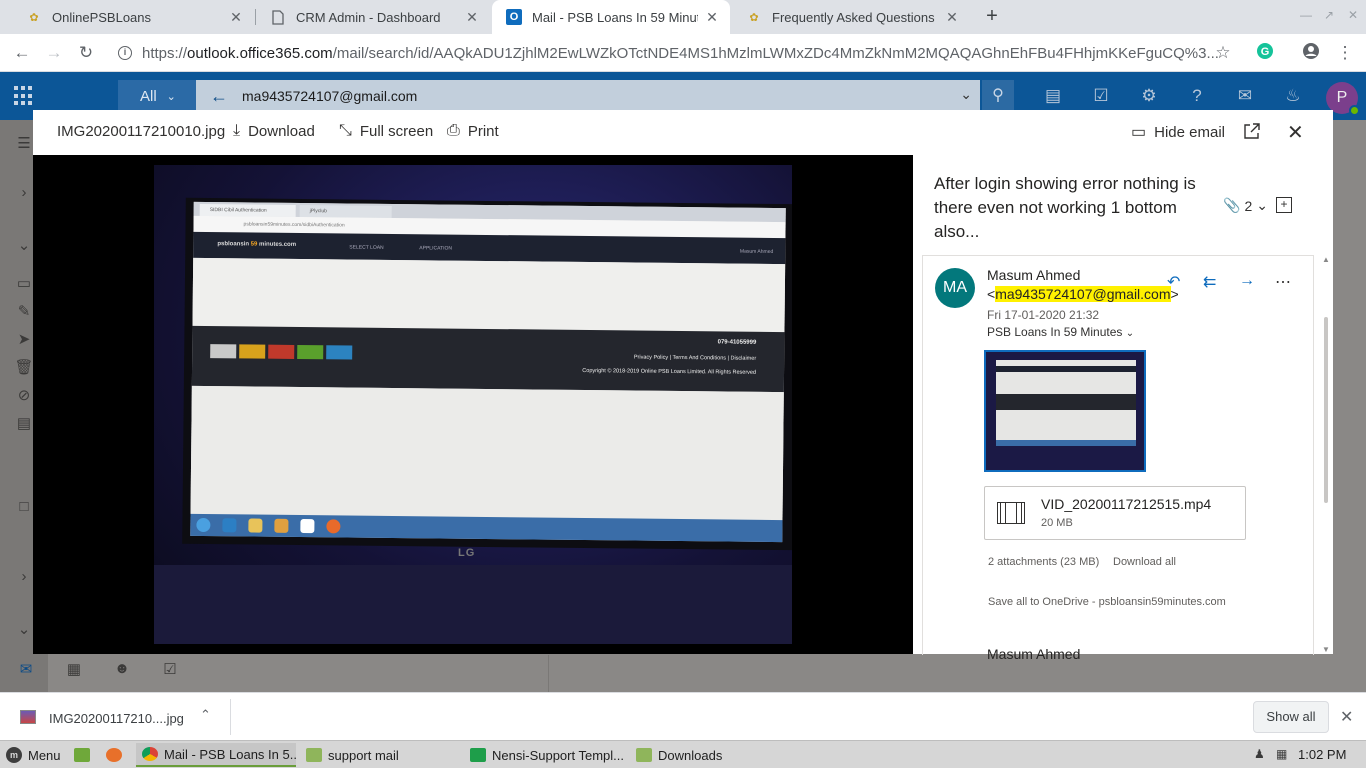 Image resolution: width=1366 pixels, height=768 pixels. I want to click on photo-site-logo: psbloansin 59 minutes.com, so click(257, 244).